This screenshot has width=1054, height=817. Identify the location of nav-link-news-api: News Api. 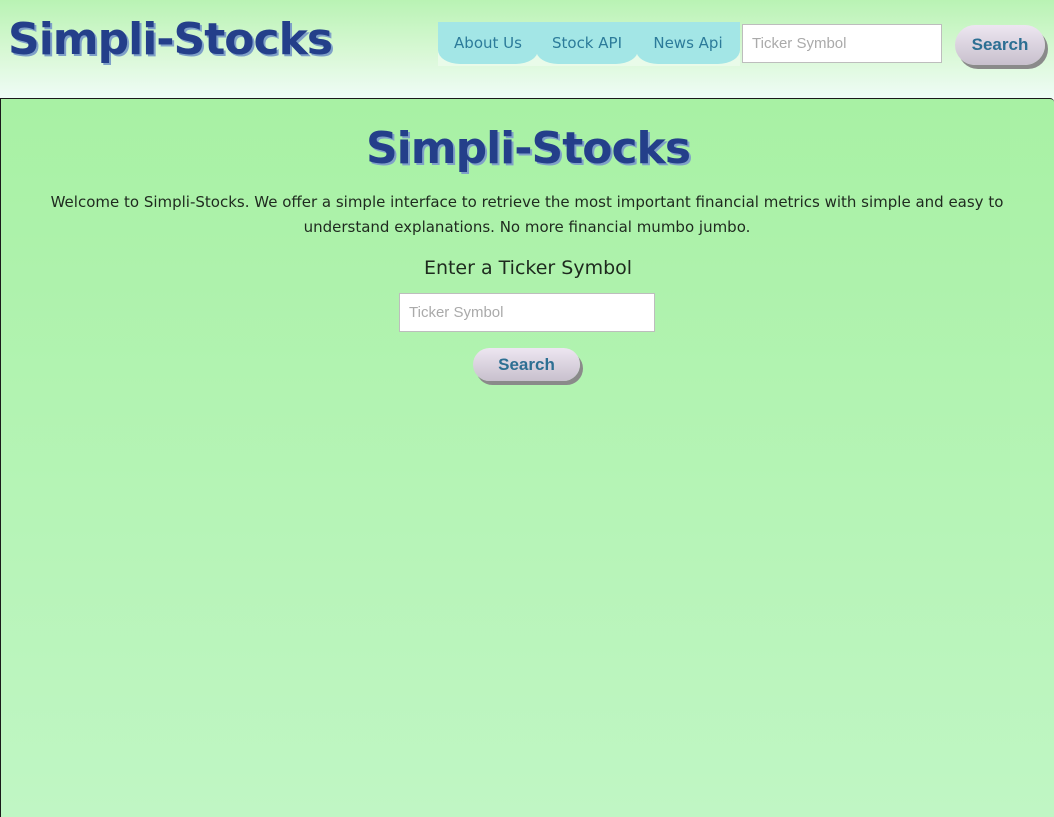
(688, 43).